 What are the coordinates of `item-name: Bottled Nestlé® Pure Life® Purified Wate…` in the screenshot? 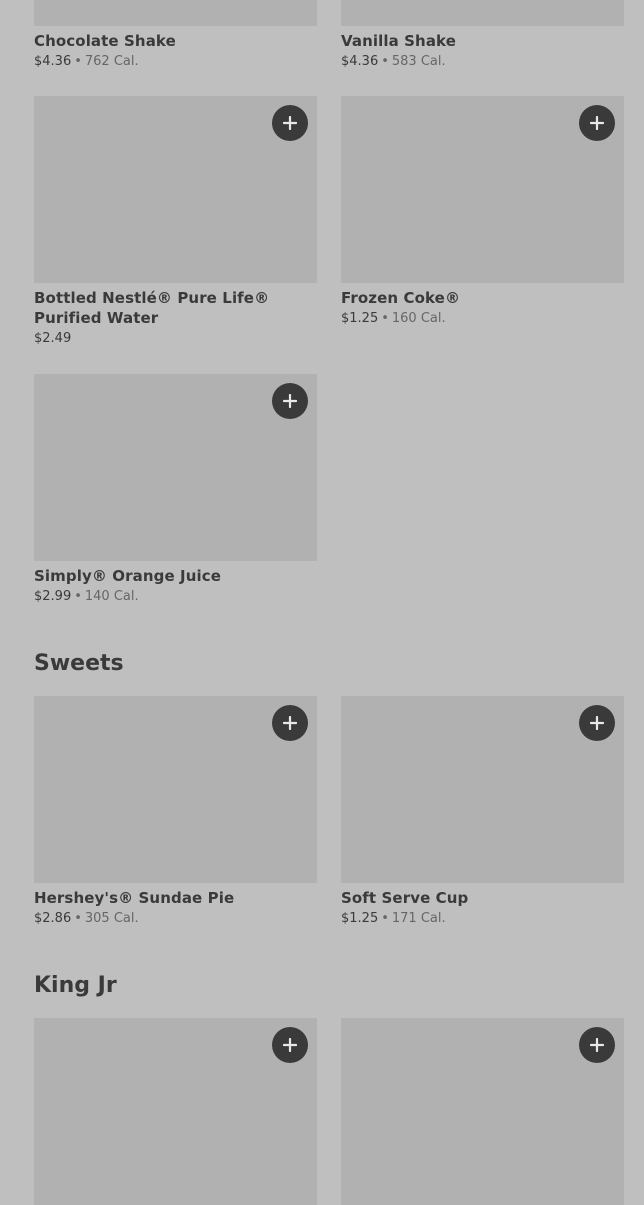 It's located at (152, 308).